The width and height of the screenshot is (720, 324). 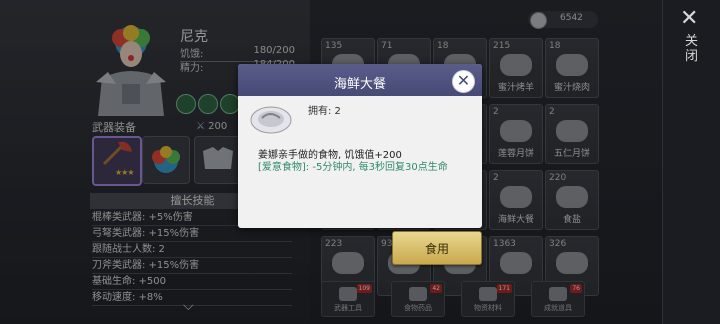 I want to click on dialog-header: 海鲜大餐 ✕, so click(x=360, y=80).